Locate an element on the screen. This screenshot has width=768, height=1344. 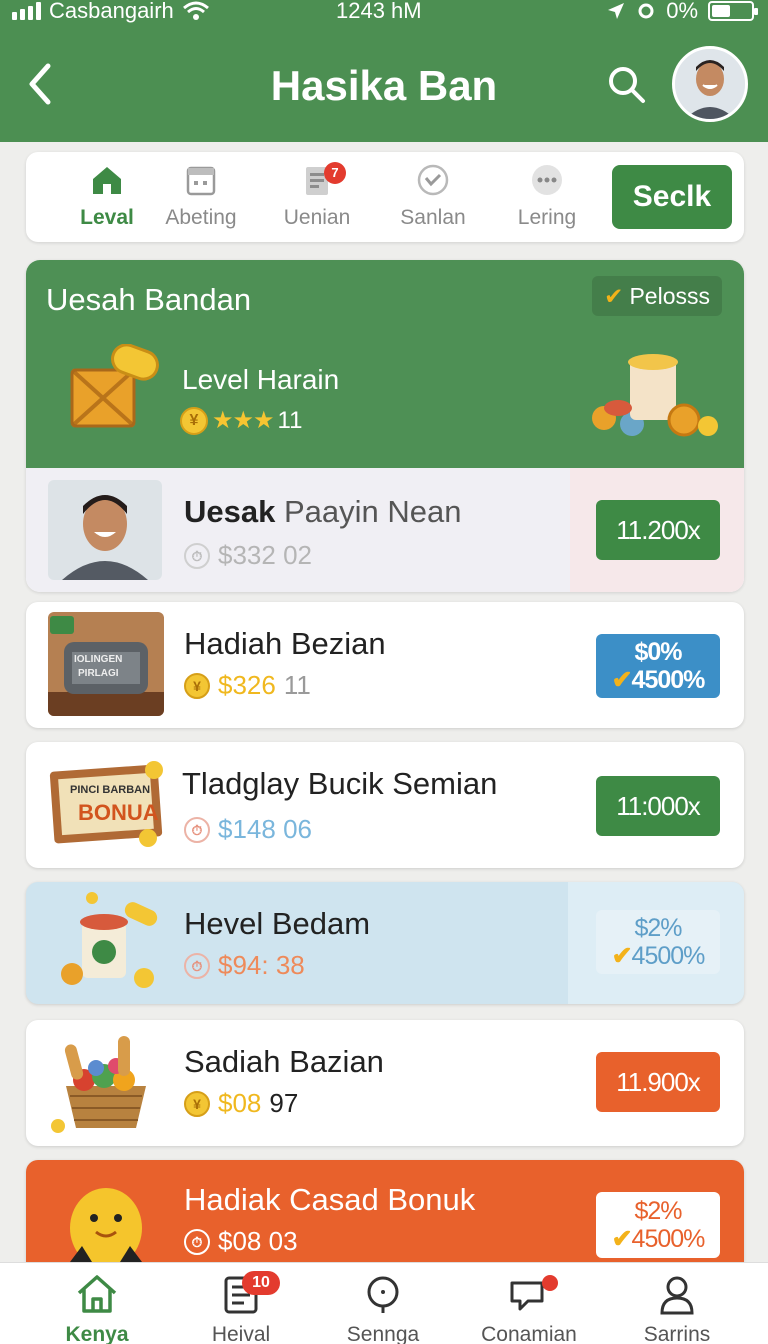
price-value: $08 is located at coordinates (240, 1103).